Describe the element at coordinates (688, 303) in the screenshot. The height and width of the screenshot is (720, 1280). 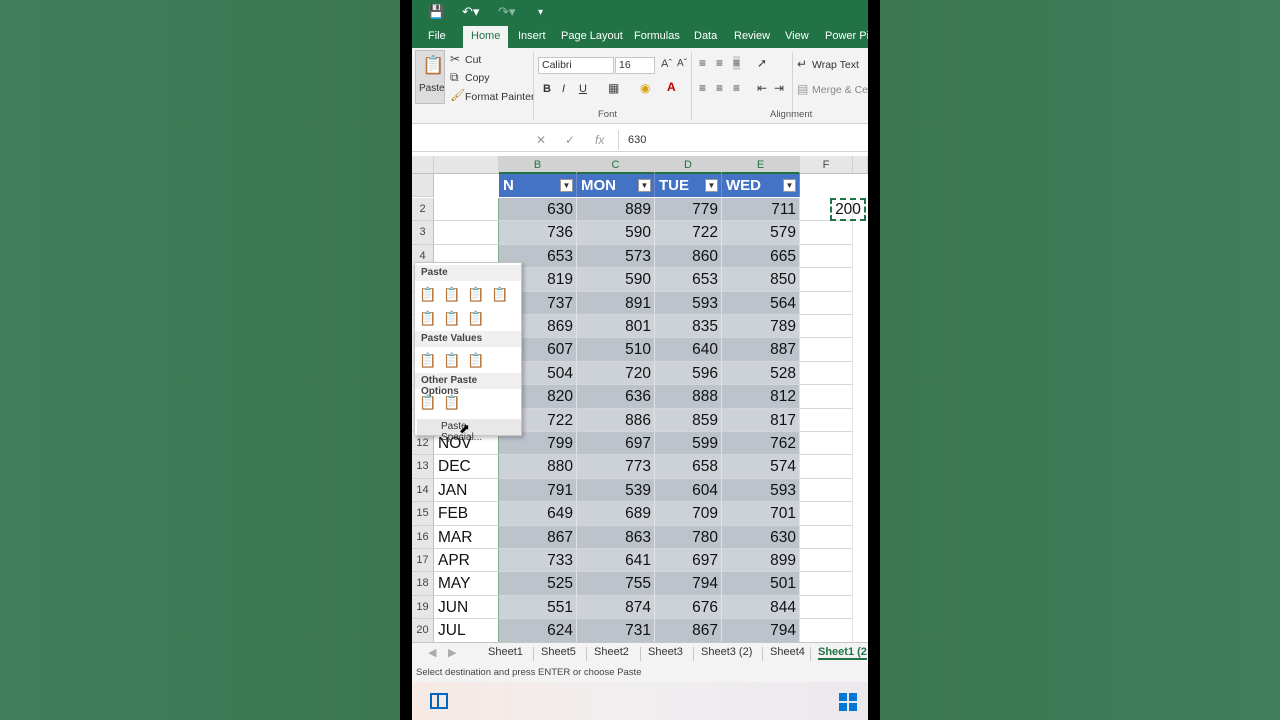
I see `value-cell: 593` at that location.